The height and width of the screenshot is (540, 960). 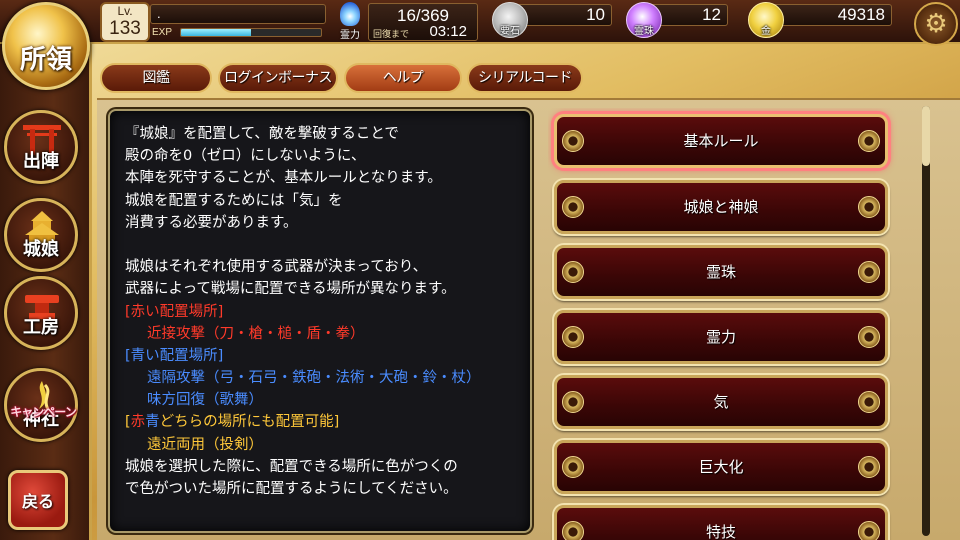 I want to click on help-line: 本陣を死守することが、基本ルールとなります。, so click(x=283, y=178).